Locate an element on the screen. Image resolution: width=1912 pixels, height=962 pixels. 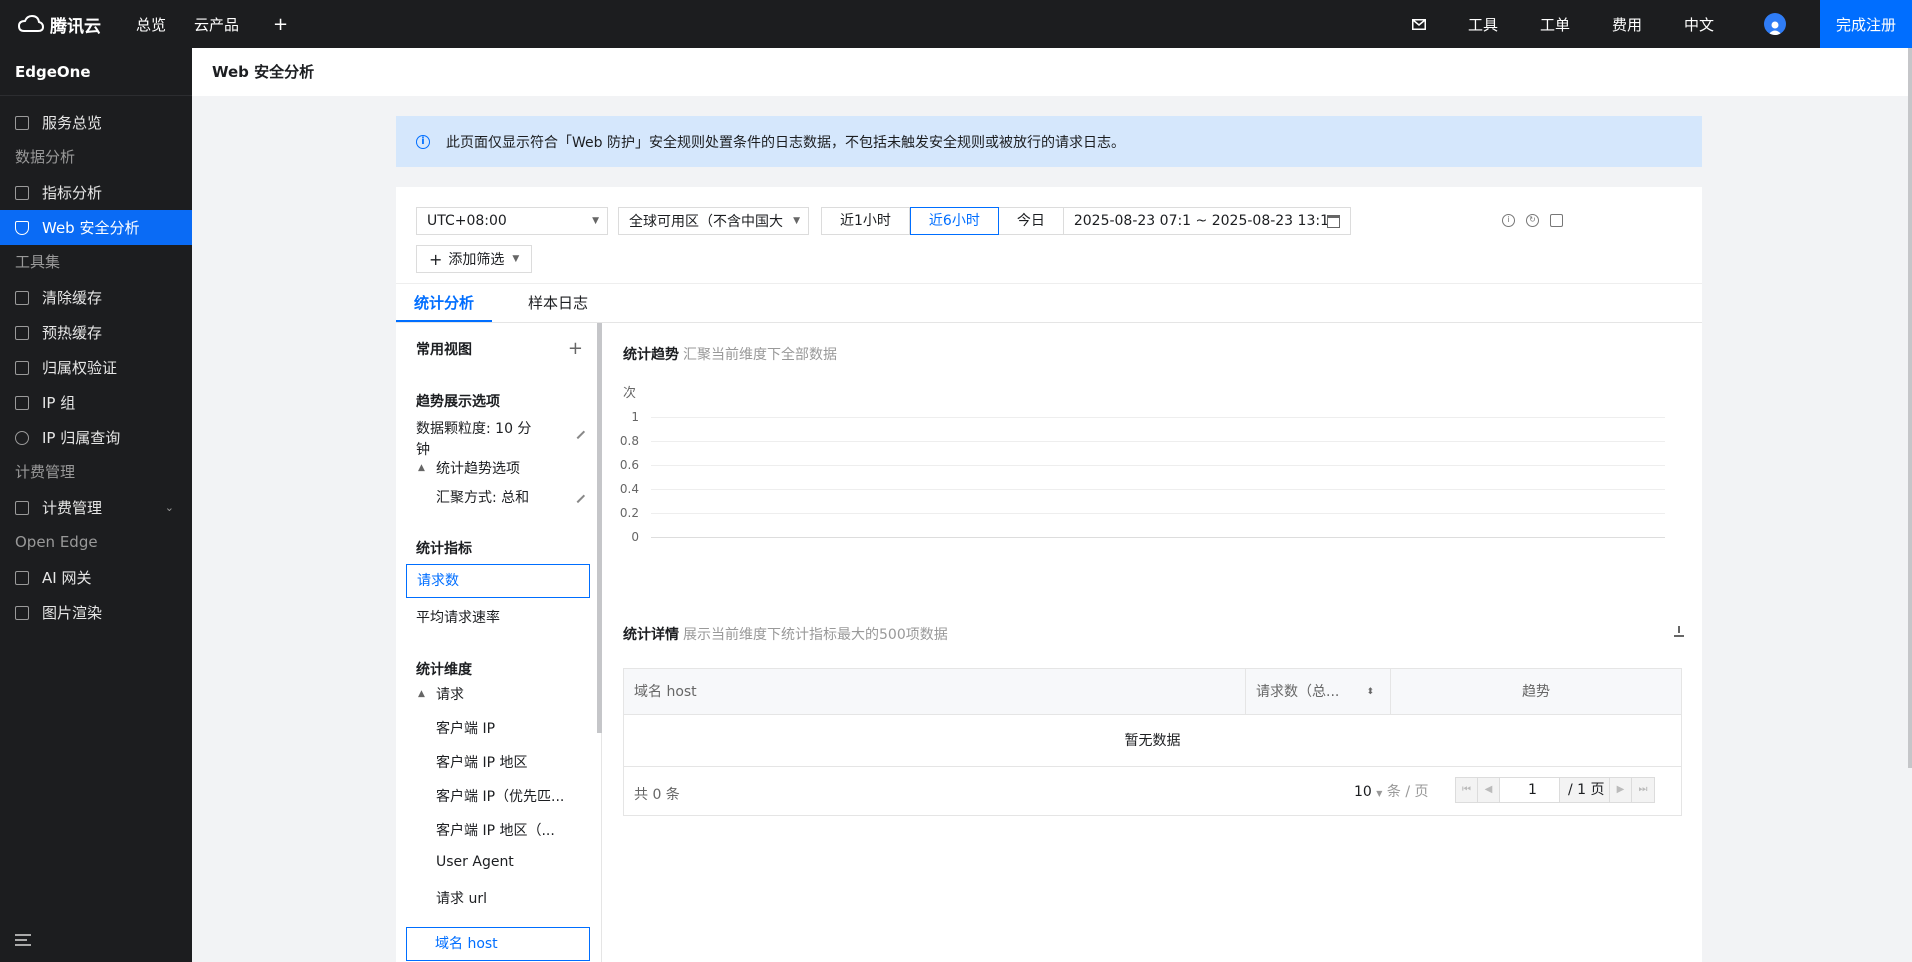
sidebar-item-web-security: Web 安全分析 is located at coordinates (96, 227).